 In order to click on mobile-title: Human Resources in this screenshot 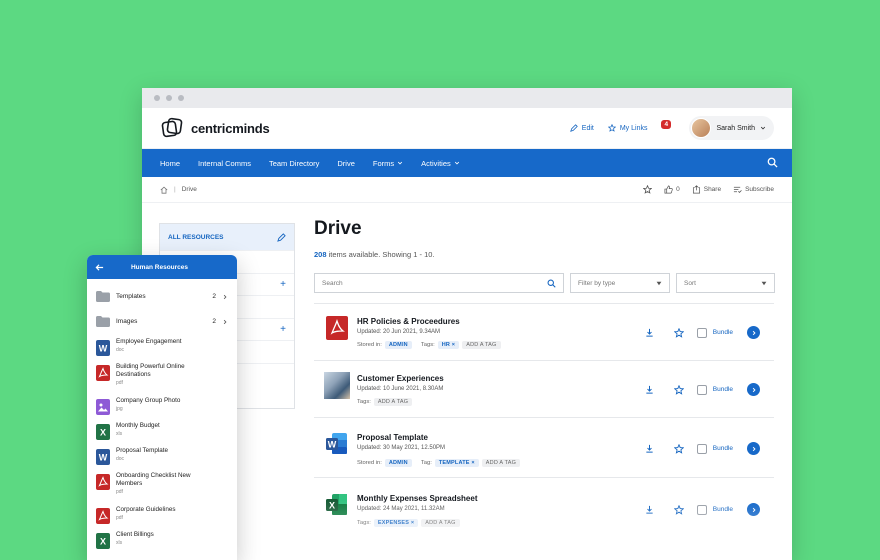, I will do `click(159, 267)`.